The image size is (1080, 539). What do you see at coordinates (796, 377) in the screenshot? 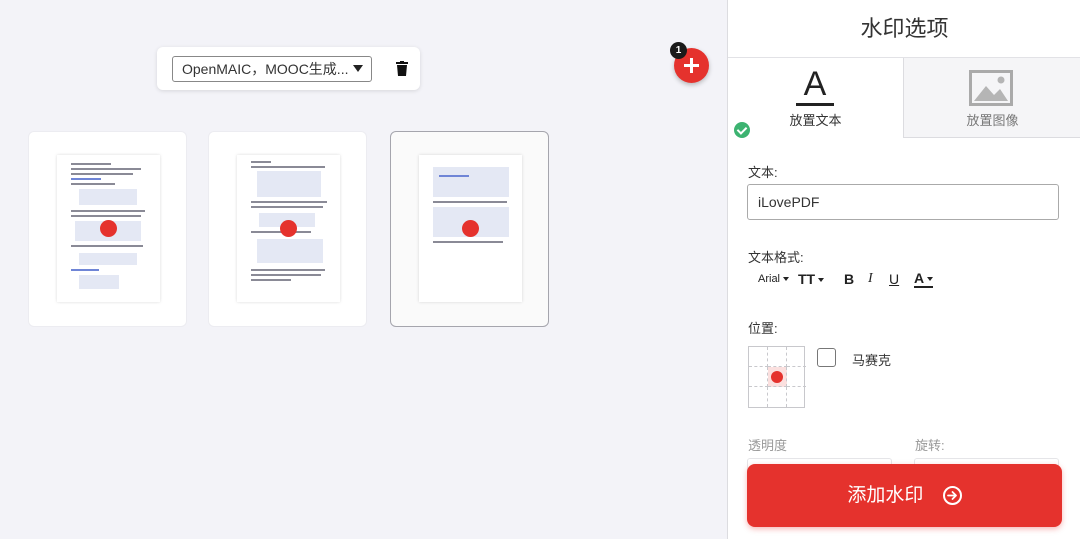
I see `position-middle-right` at bounding box center [796, 377].